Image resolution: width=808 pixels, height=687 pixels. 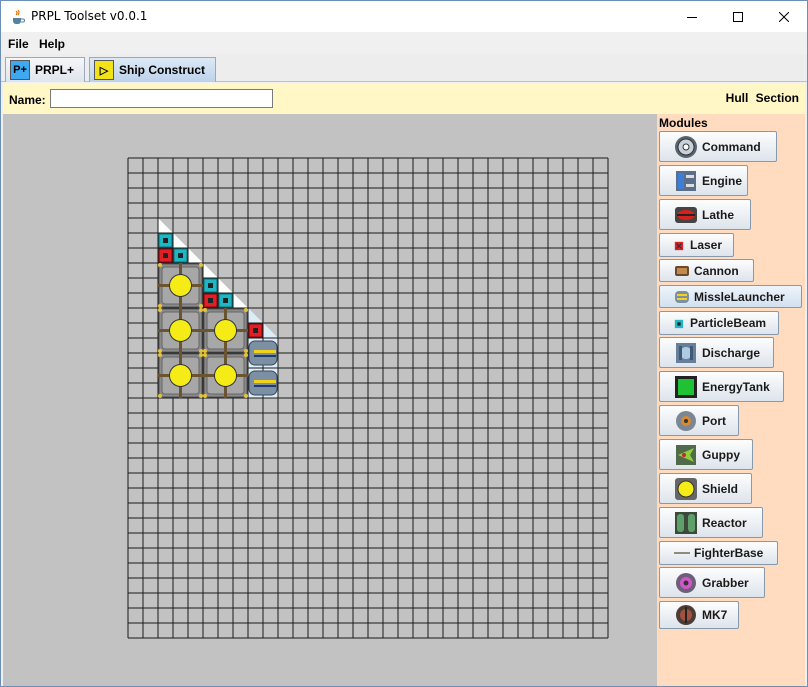 I want to click on module-button-grabber: Grabber, so click(x=712, y=582).